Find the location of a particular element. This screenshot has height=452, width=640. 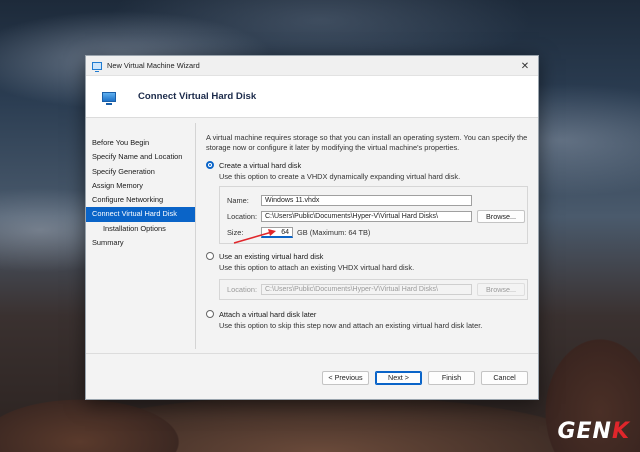

page-title: Connect Virtual Hard Disk is located at coordinates (197, 96).